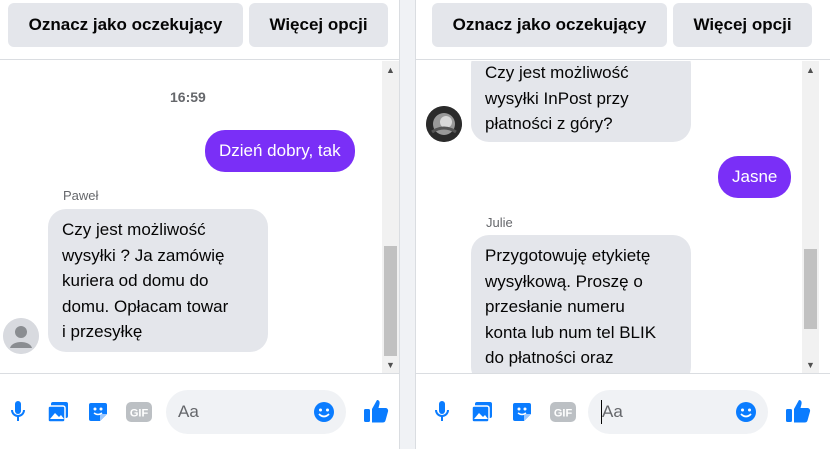 Image resolution: width=830 pixels, height=449 pixels. What do you see at coordinates (755, 177) in the screenshot?
I see `outgoing-message: Jasne` at bounding box center [755, 177].